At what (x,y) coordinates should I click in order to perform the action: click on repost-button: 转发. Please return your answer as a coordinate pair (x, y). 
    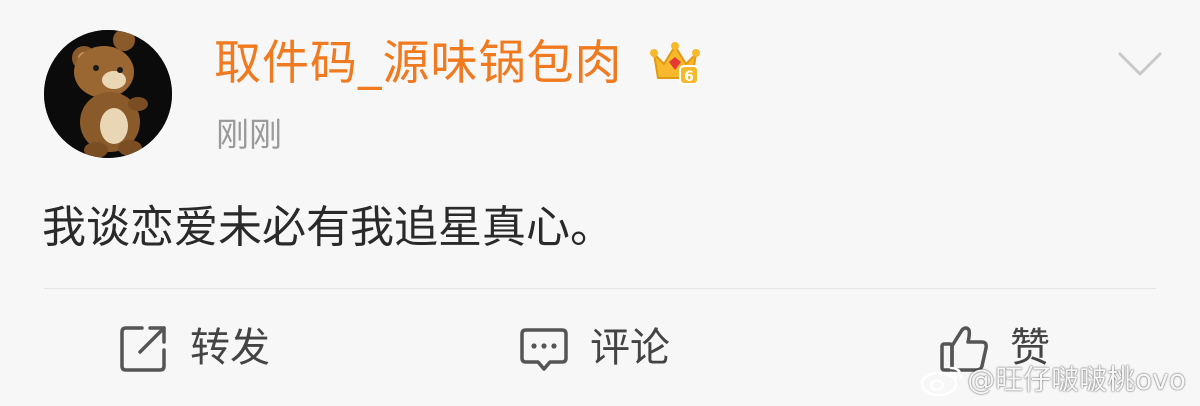
    Looking at the image, I should click on (194, 348).